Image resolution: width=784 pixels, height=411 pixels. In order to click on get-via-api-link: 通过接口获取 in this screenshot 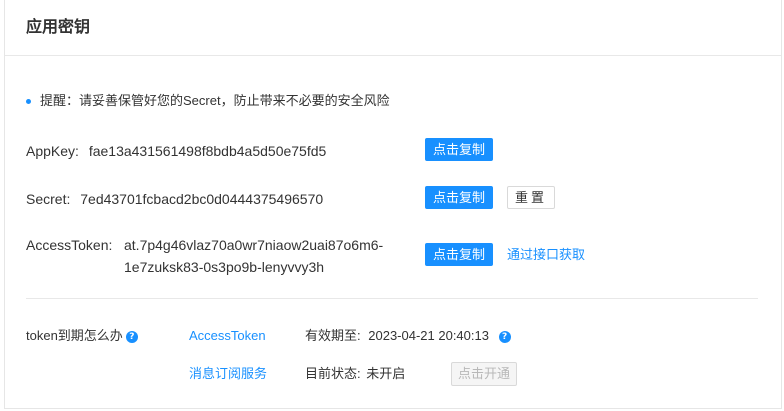, I will do `click(546, 255)`.